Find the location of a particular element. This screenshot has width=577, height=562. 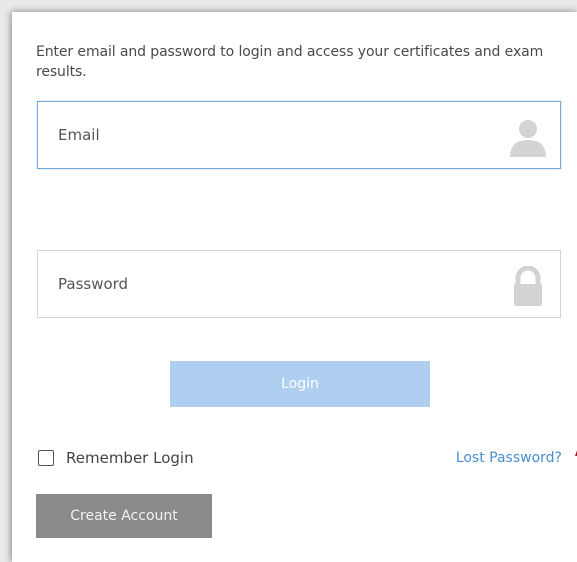

create-account-button: Create Account is located at coordinates (124, 516).